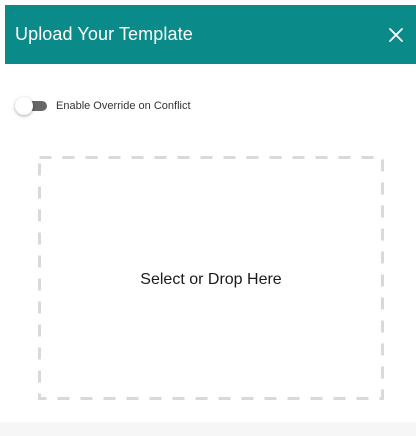 This screenshot has height=436, width=416. Describe the element at coordinates (123, 106) in the screenshot. I see `override-toggle-label: Enable Override on Conflict` at that location.